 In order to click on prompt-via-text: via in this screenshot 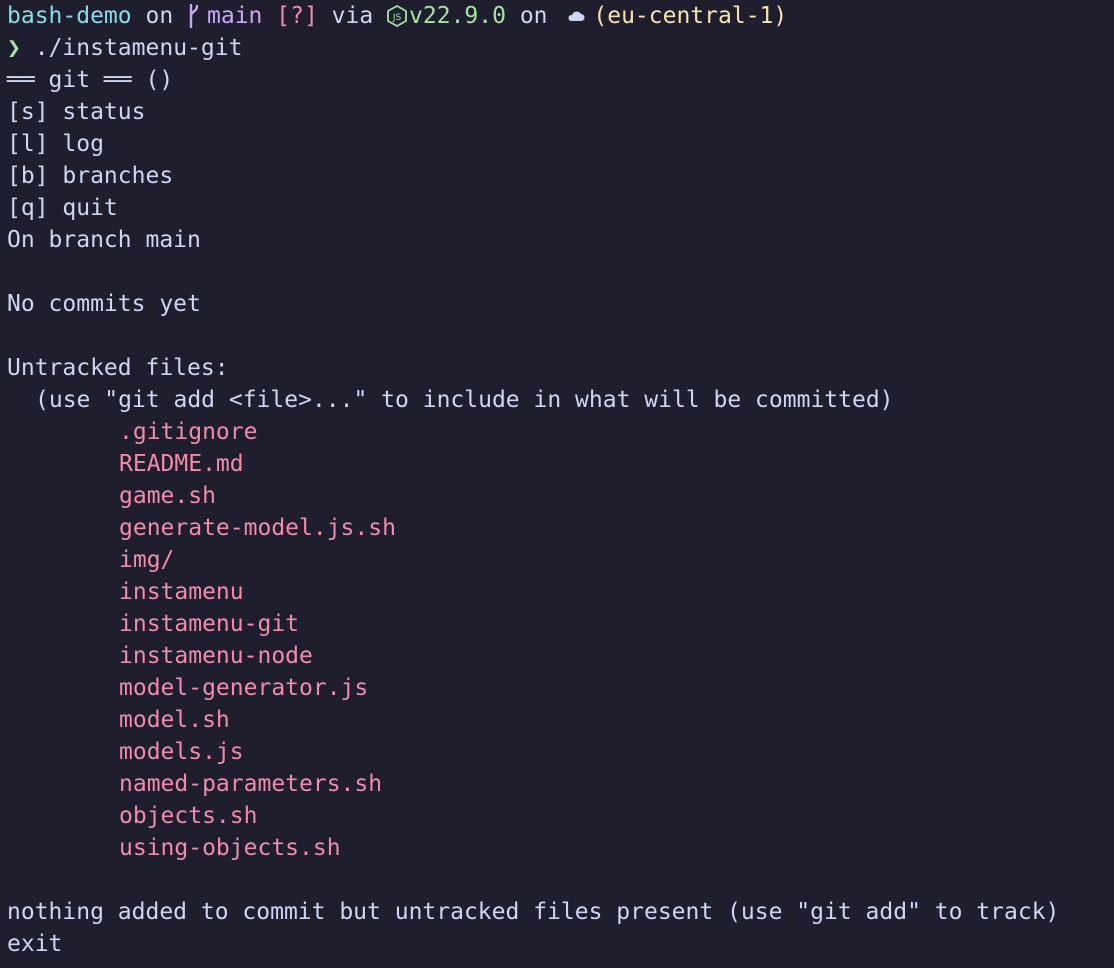, I will do `click(352, 16)`.